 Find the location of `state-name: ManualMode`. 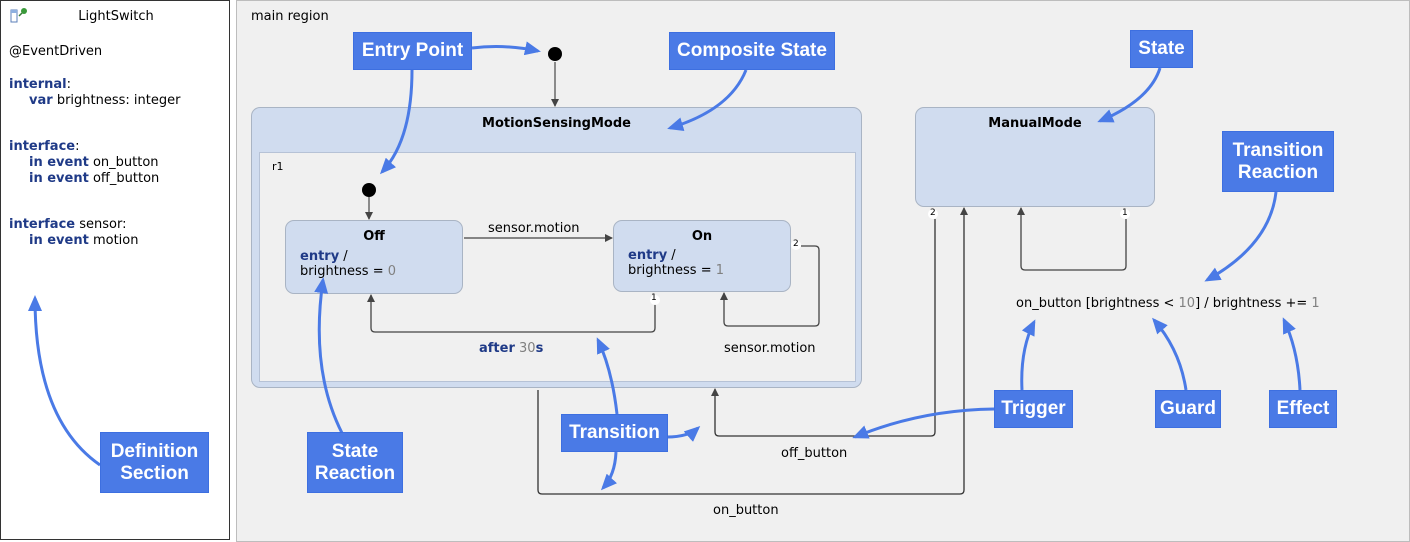

state-name: ManualMode is located at coordinates (1035, 123).